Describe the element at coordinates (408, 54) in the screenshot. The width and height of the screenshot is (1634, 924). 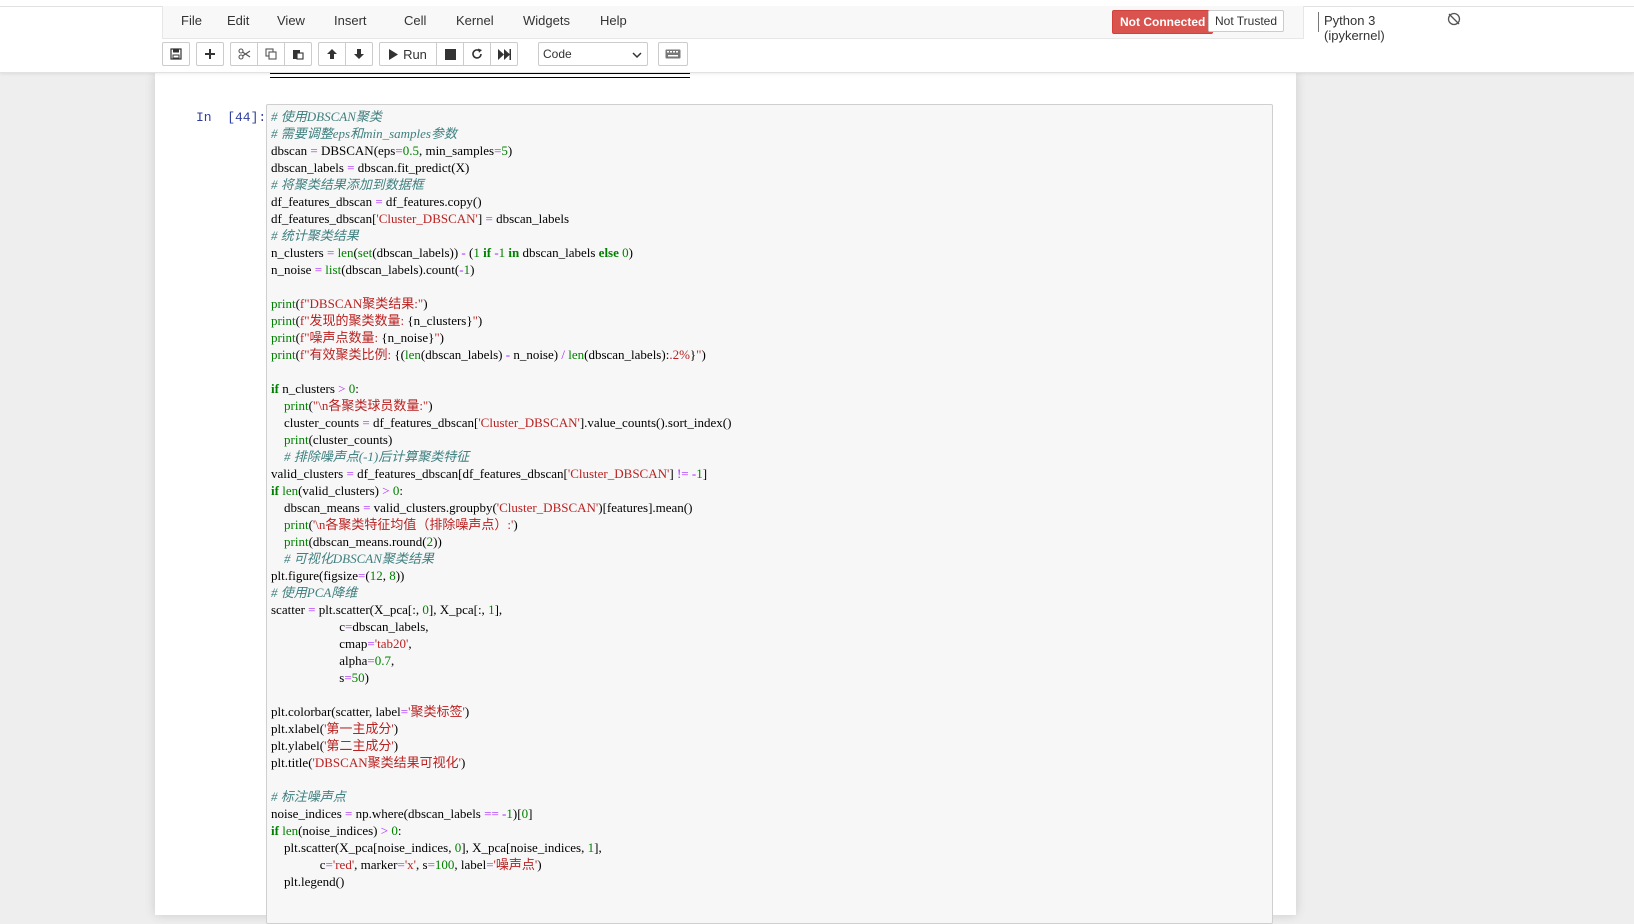
I see `run-button: Run` at that location.